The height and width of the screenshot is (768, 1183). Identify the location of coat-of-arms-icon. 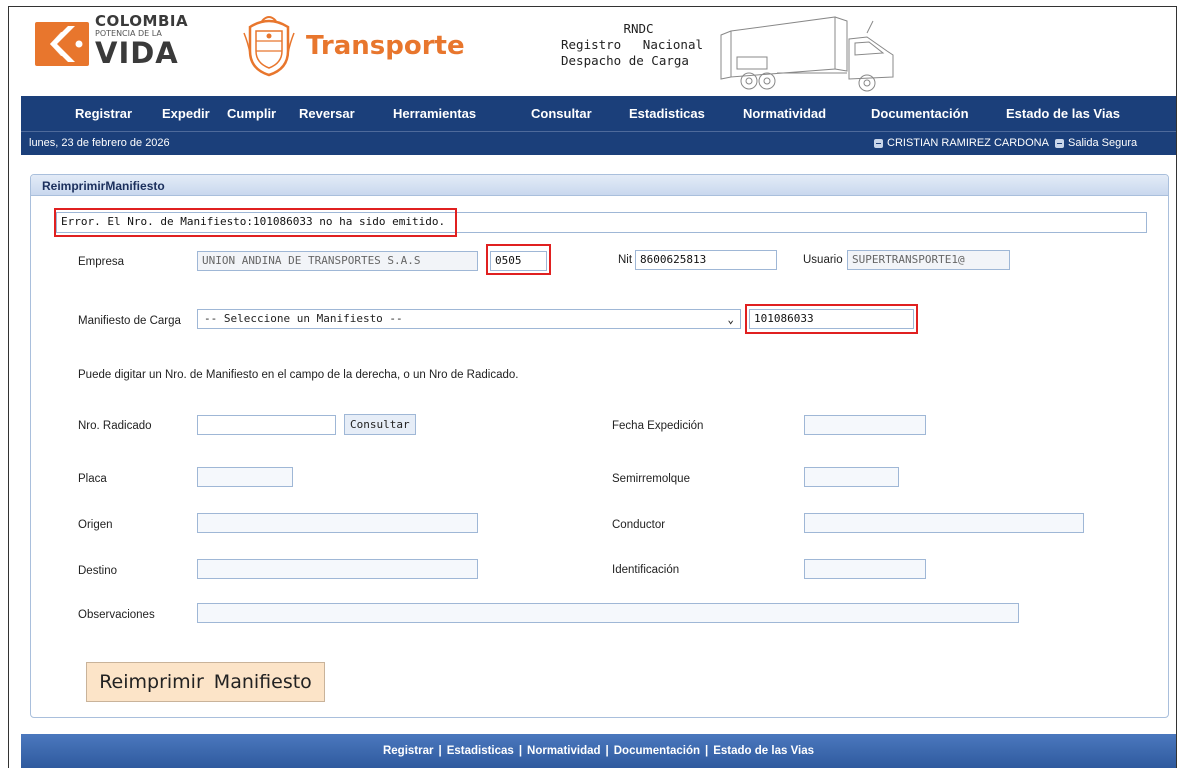
(269, 46).